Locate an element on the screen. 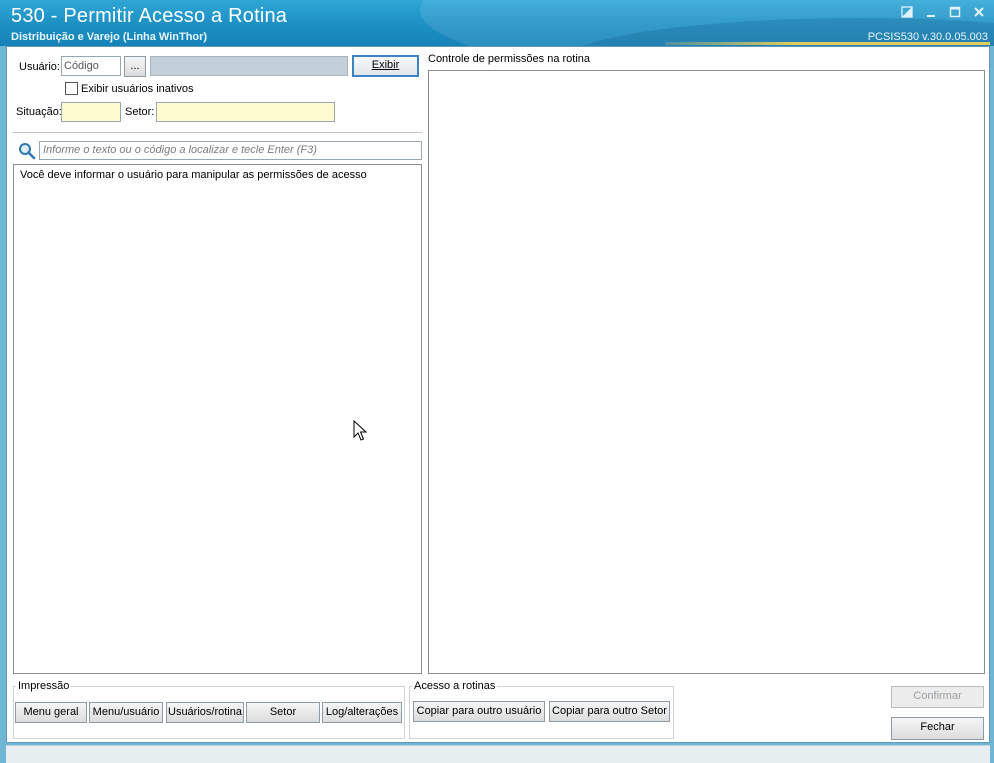 The image size is (994, 763). search-icon is located at coordinates (27, 151).